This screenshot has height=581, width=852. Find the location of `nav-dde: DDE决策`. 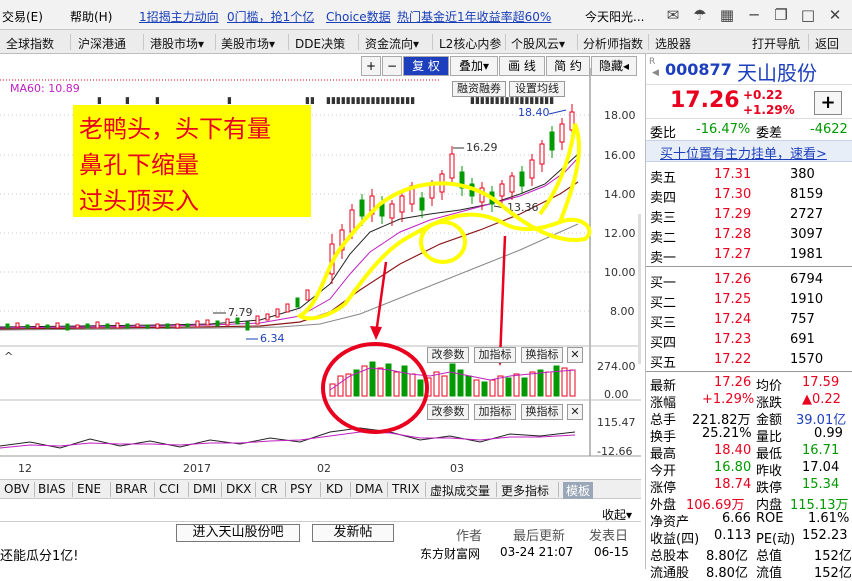

nav-dde: DDE决策 is located at coordinates (320, 43).